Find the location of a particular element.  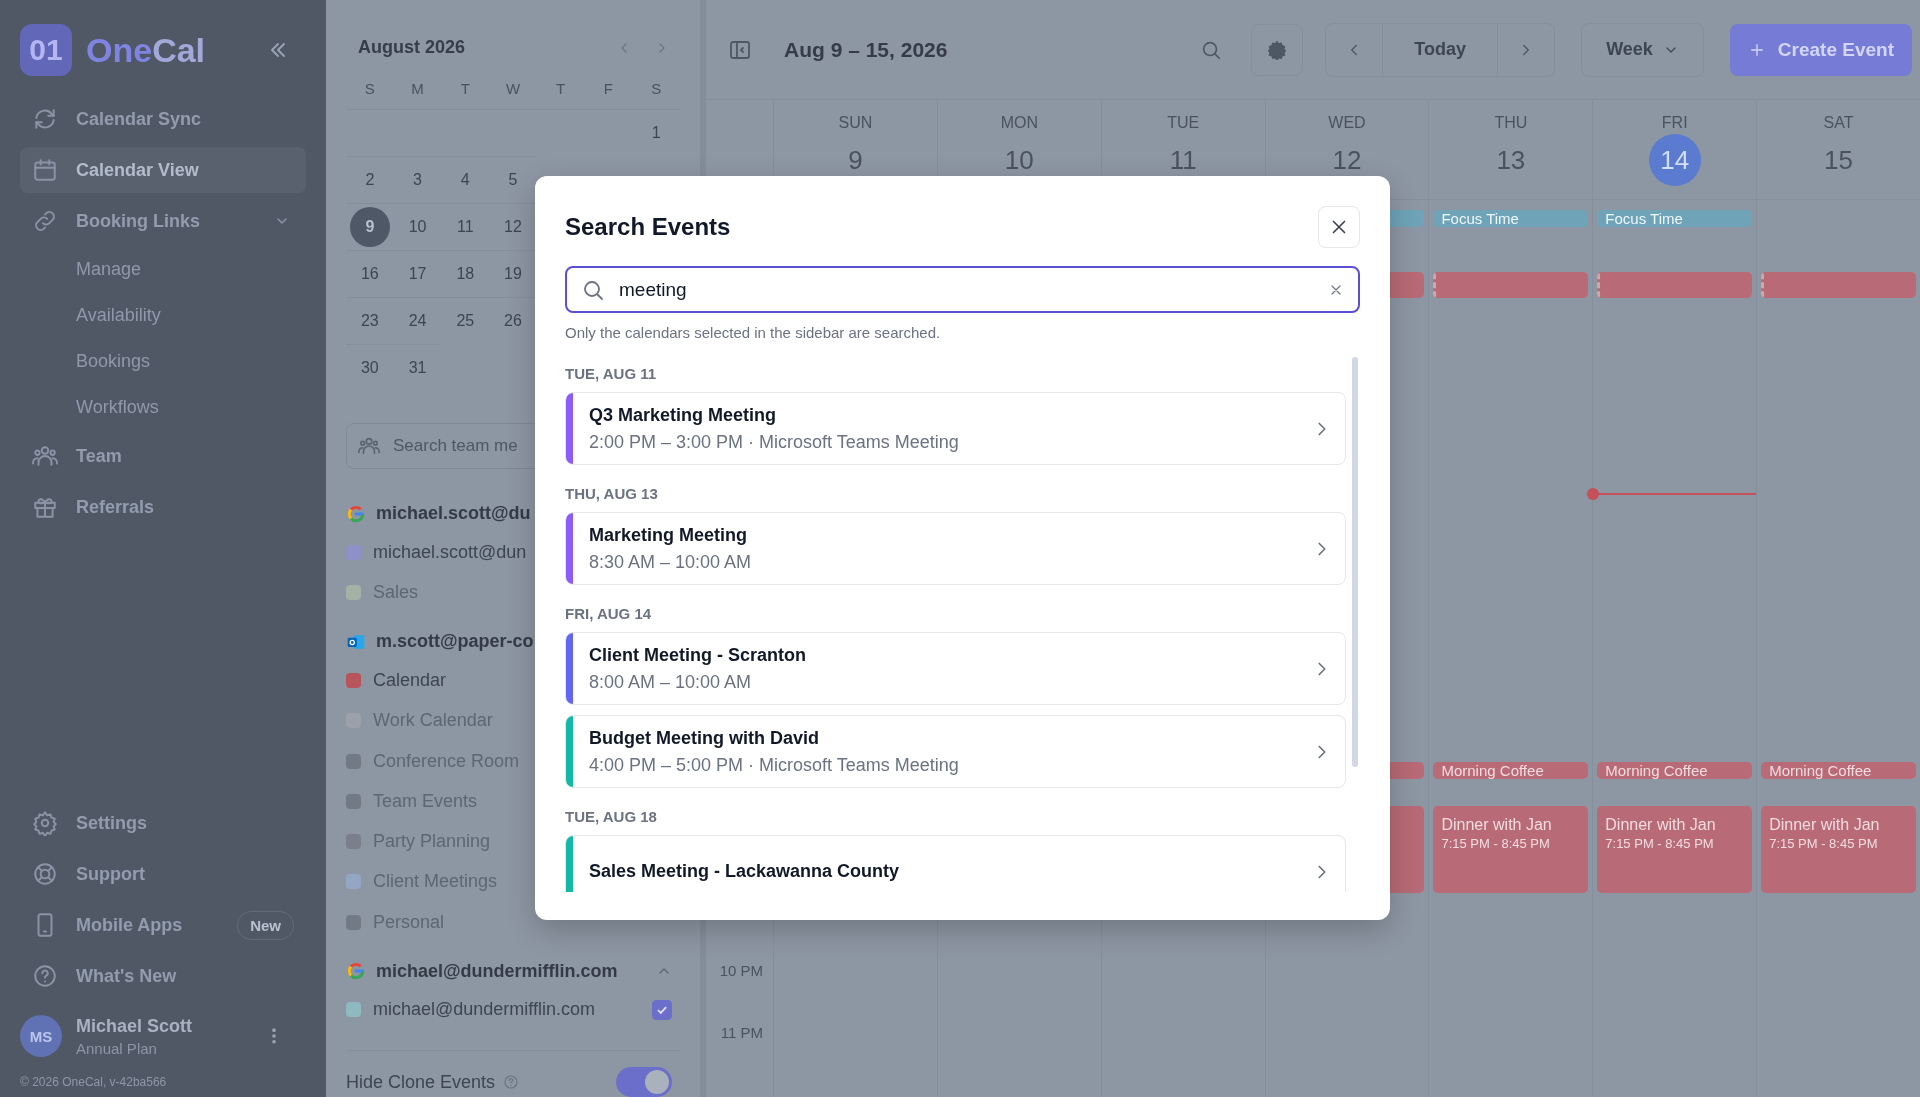

search-icon is located at coordinates (593, 290).